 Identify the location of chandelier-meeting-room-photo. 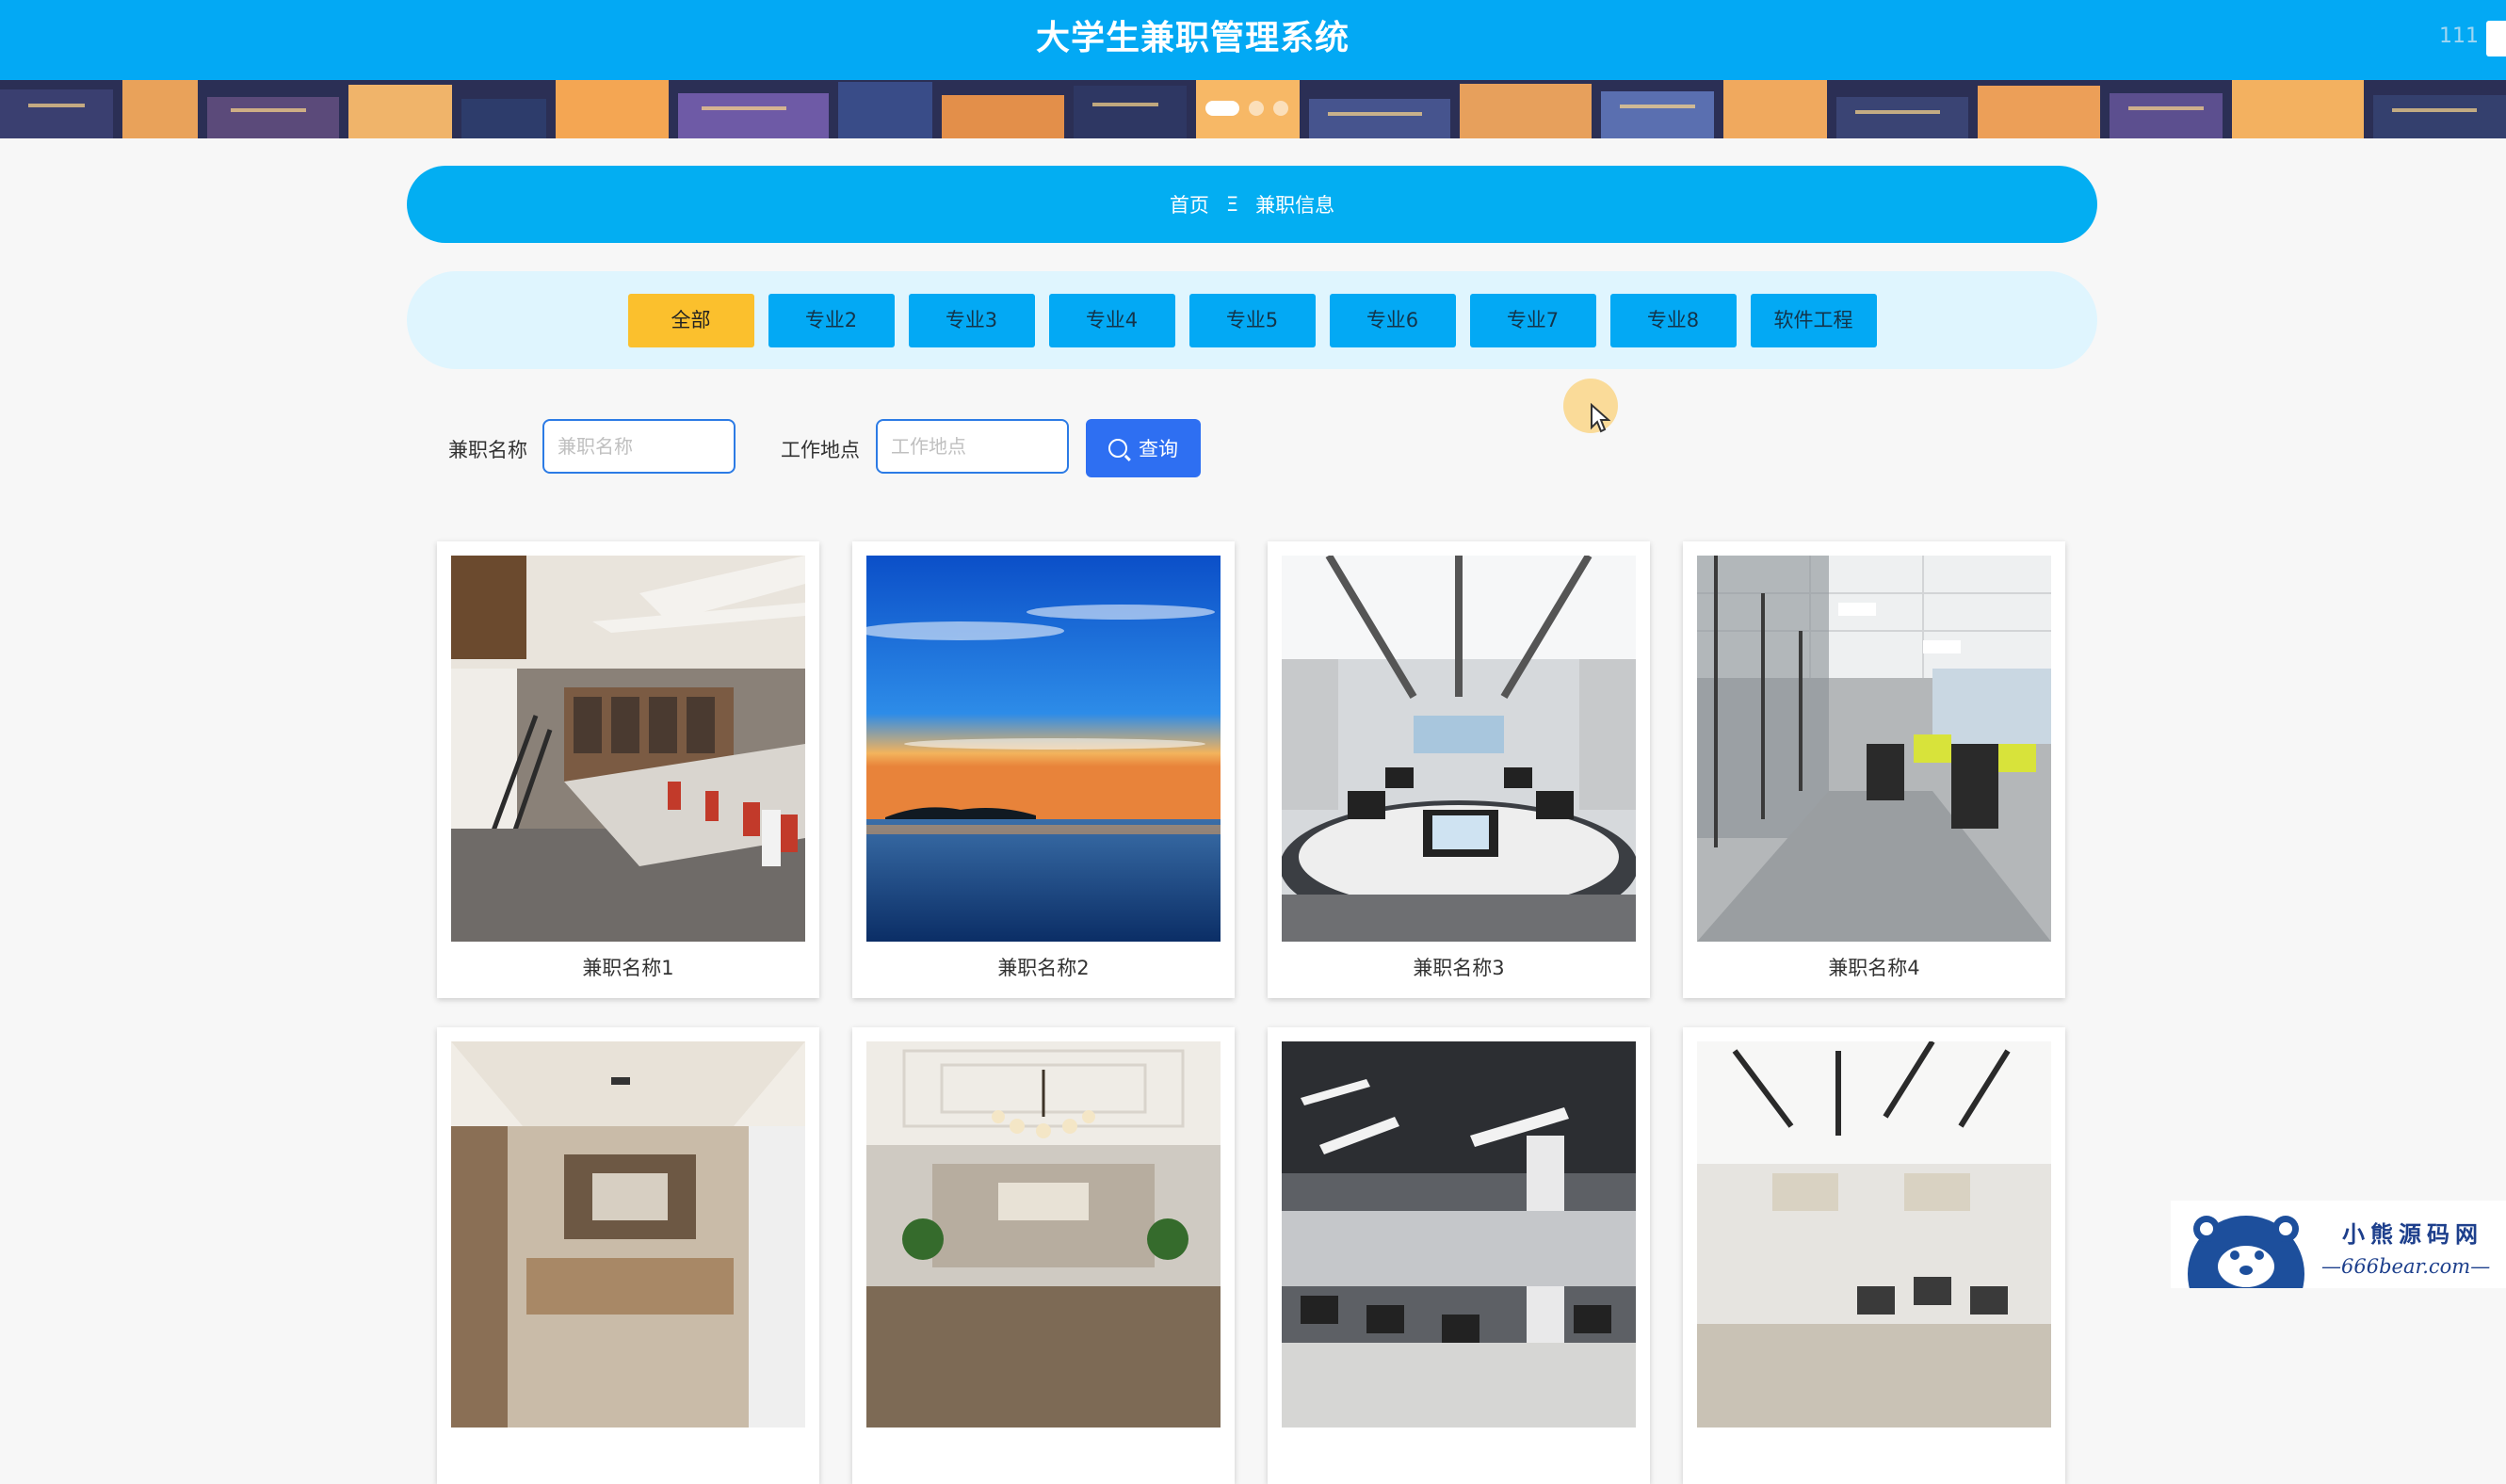
(1044, 1234).